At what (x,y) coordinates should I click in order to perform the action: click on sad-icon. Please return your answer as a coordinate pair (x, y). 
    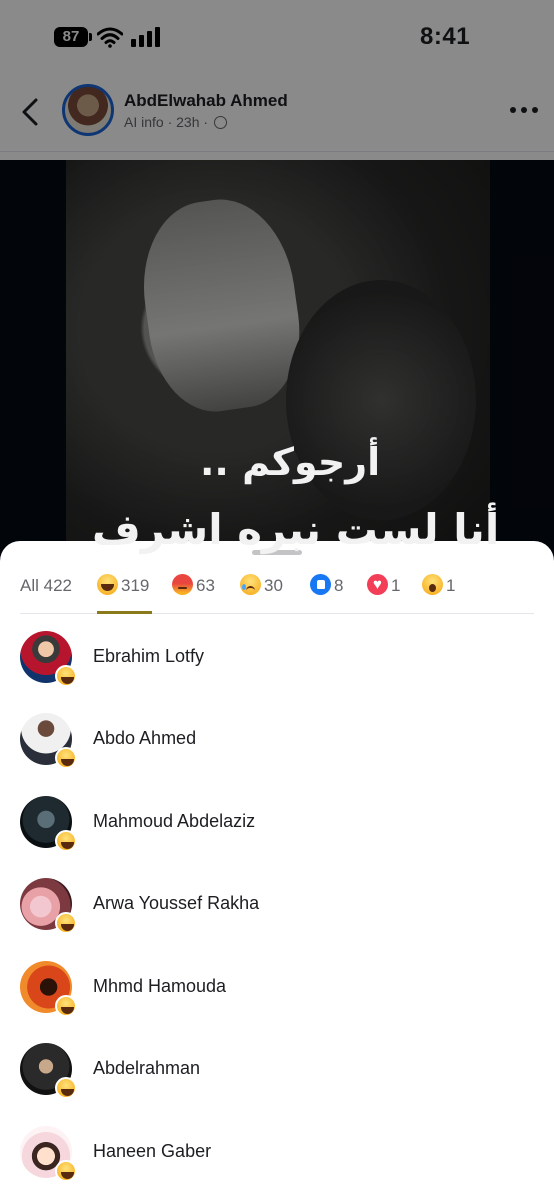
    Looking at the image, I should click on (250, 584).